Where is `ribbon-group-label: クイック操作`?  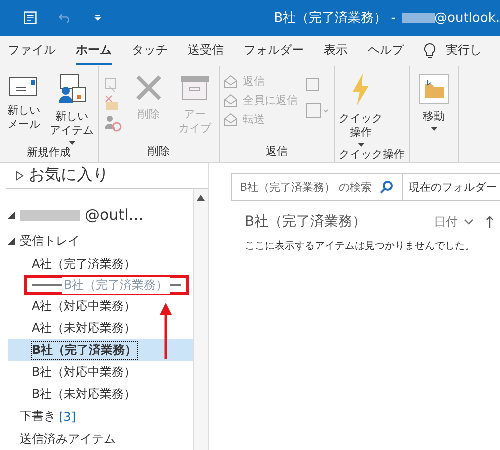
ribbon-group-label: クイック操作 is located at coordinates (372, 155).